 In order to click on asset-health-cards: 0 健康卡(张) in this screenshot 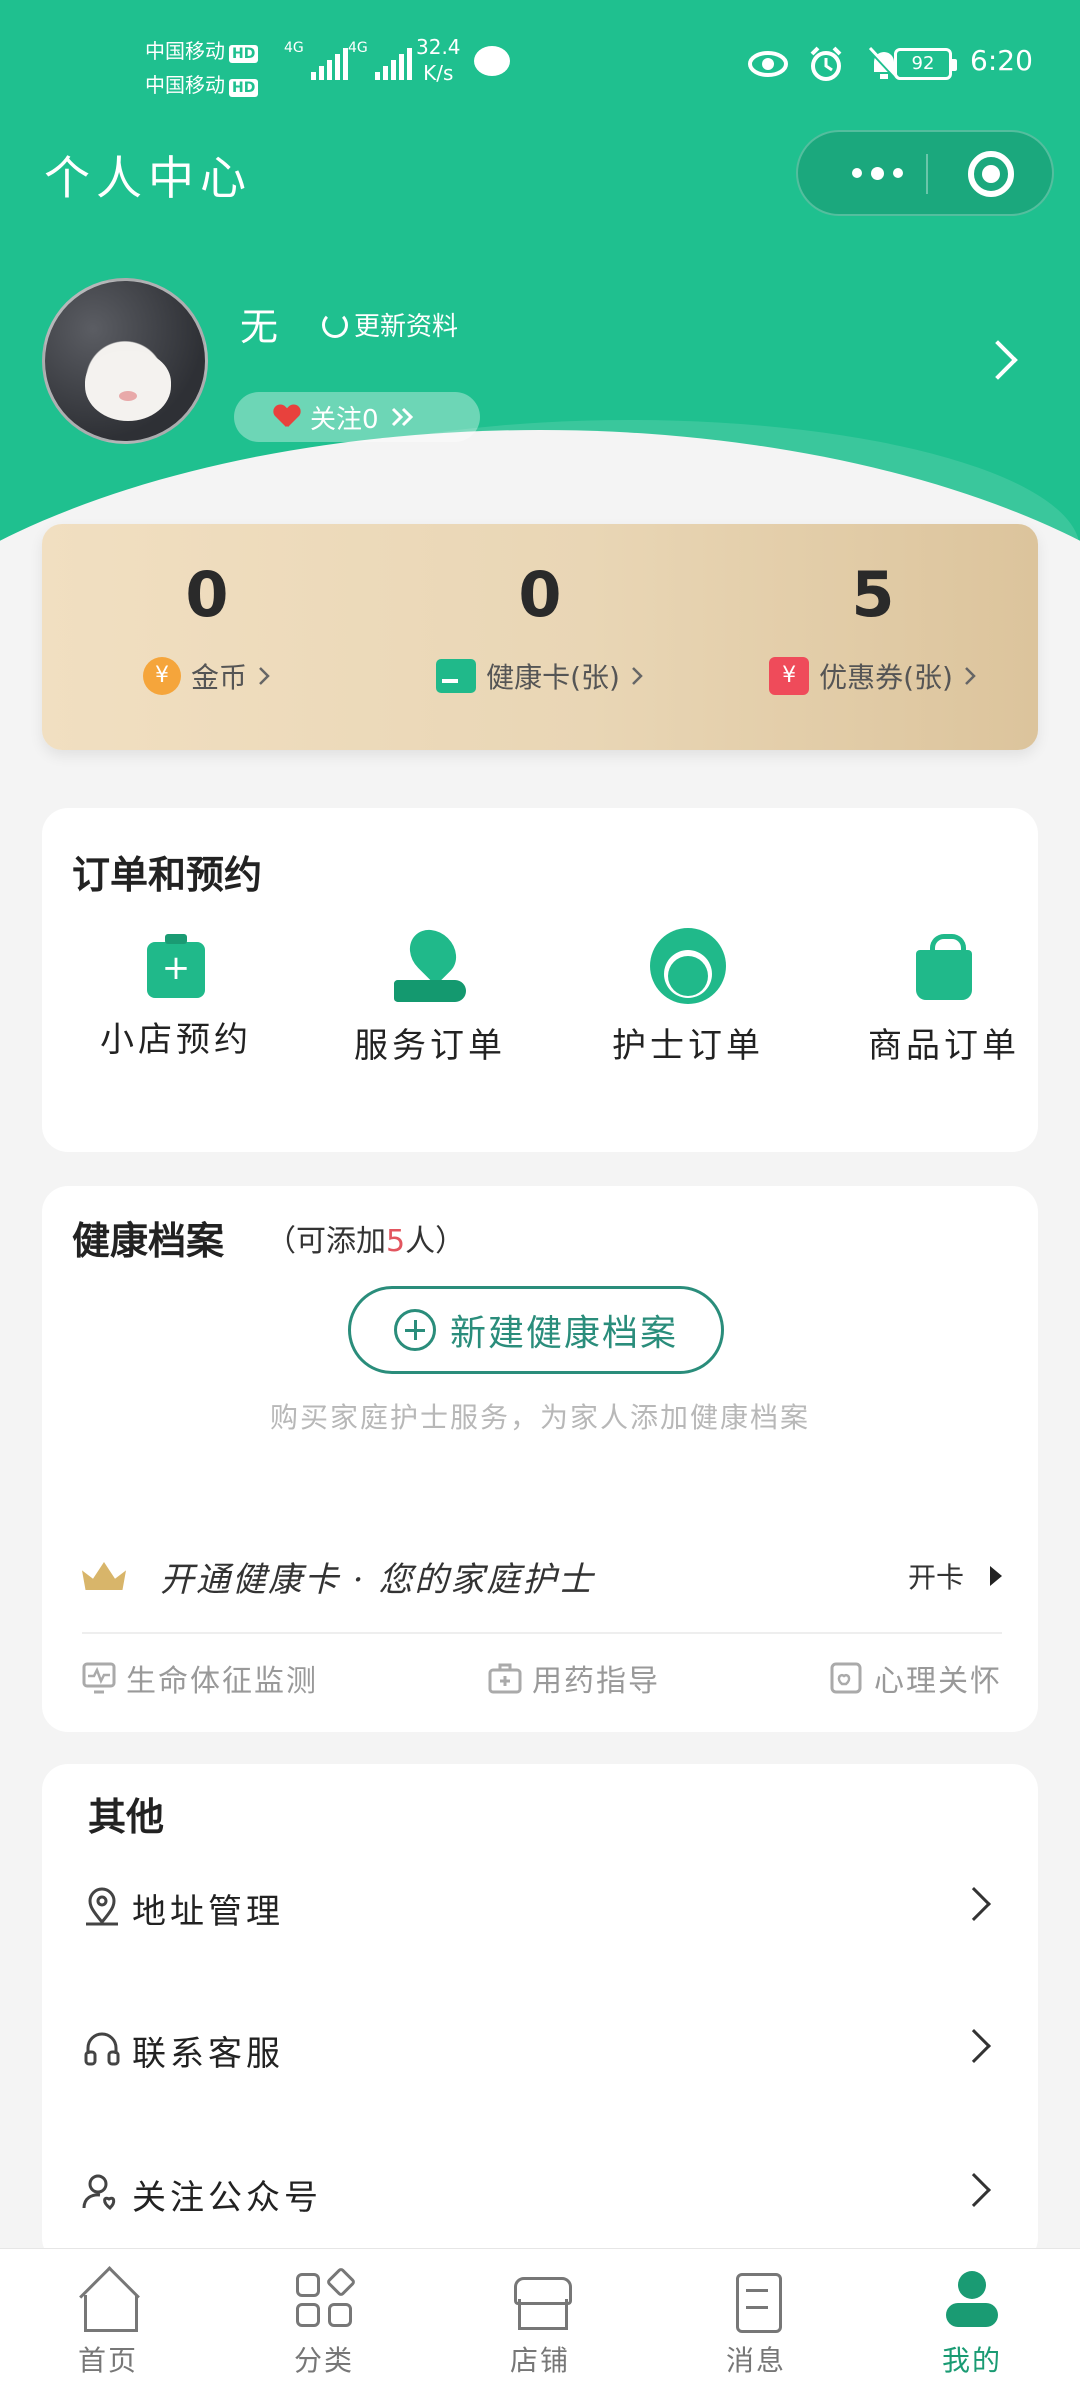, I will do `click(540, 628)`.